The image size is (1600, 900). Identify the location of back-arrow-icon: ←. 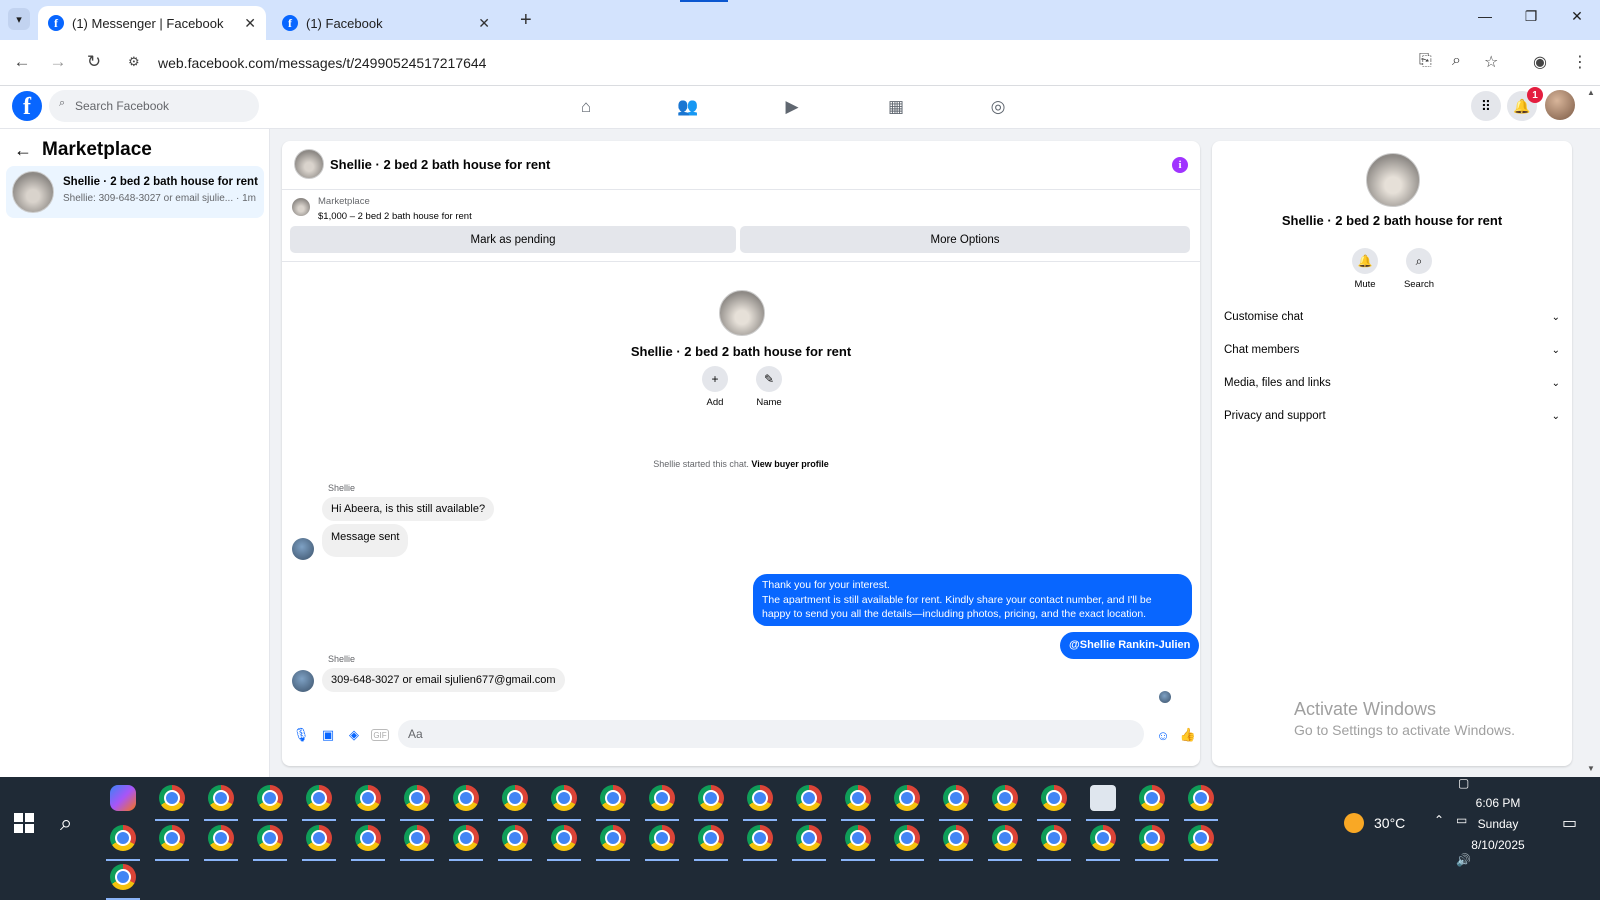
(23, 150).